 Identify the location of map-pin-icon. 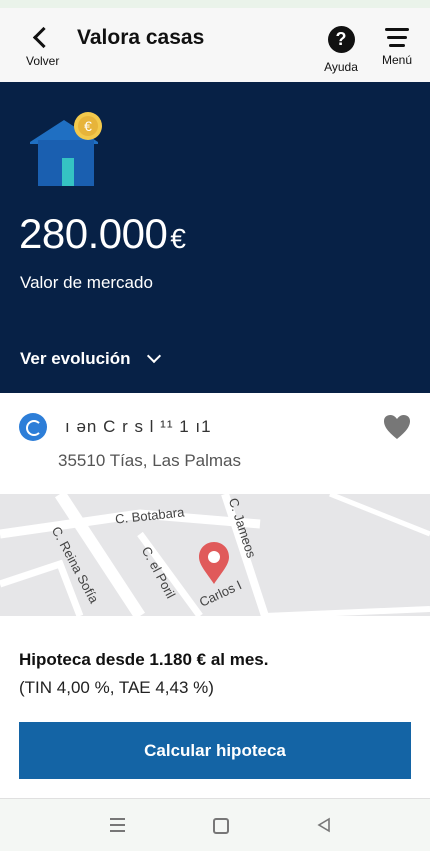
(214, 563).